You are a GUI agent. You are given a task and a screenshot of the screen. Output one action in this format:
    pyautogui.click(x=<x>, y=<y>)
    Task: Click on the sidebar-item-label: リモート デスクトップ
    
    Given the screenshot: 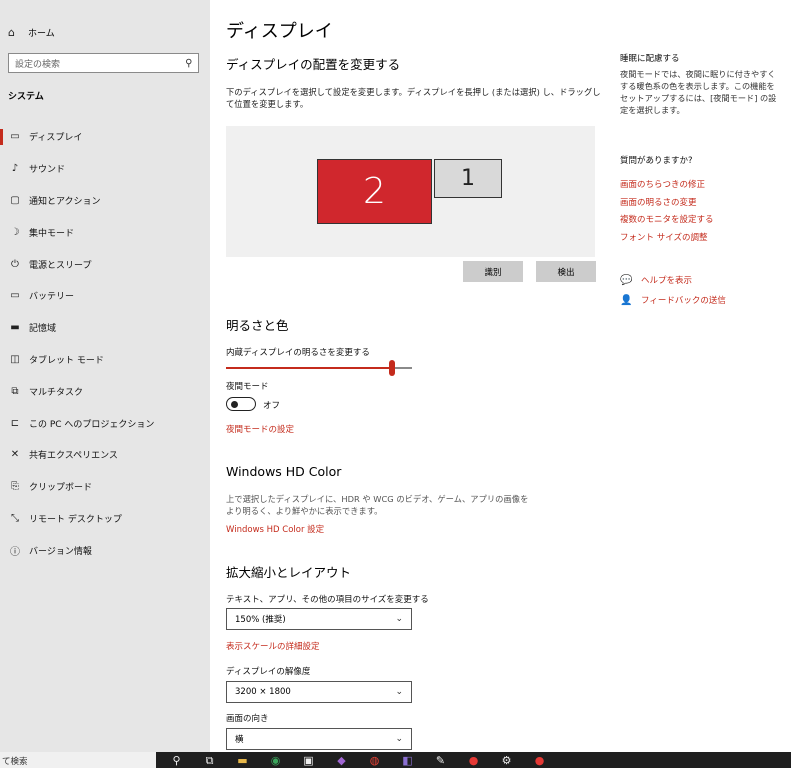 What is the action you would take?
    pyautogui.click(x=75, y=519)
    